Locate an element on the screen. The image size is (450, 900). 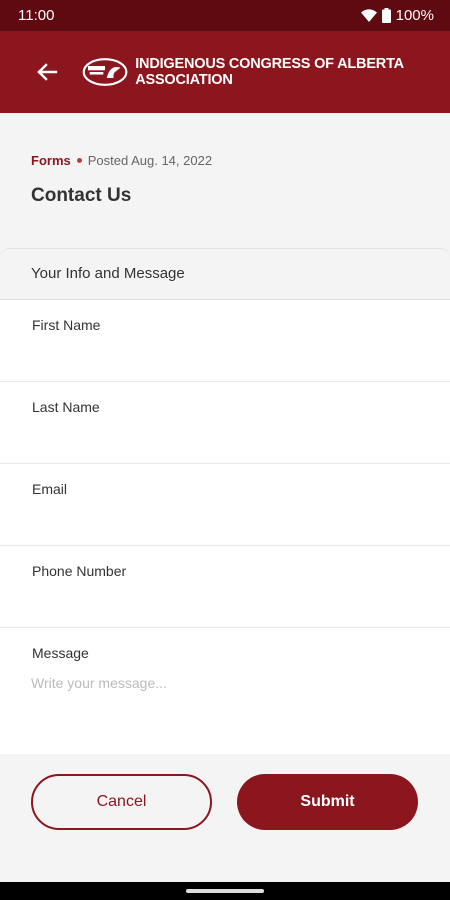
phone-label: Phone Number is located at coordinates (79, 571).